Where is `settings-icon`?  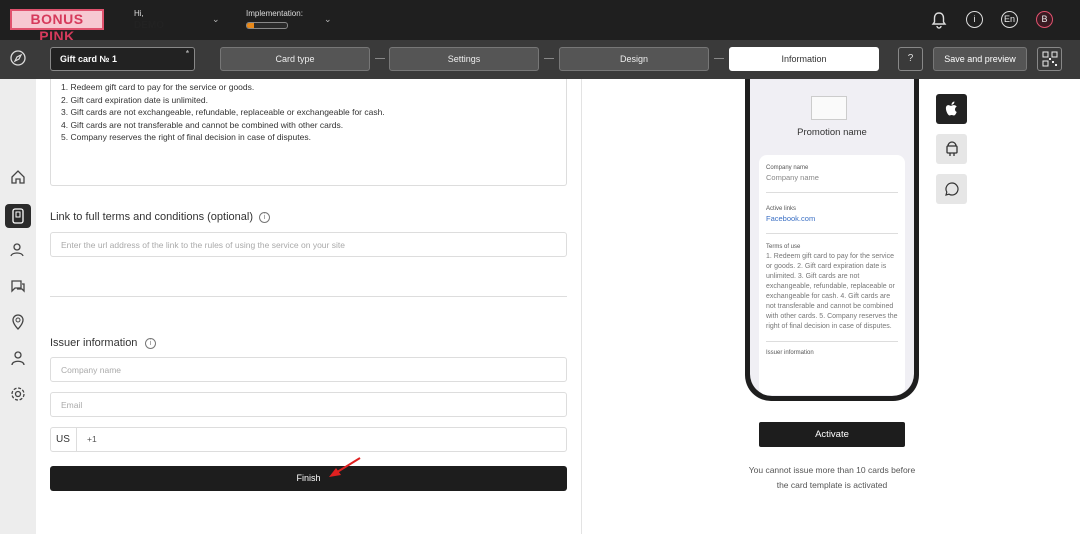
settings-icon is located at coordinates (18, 396).